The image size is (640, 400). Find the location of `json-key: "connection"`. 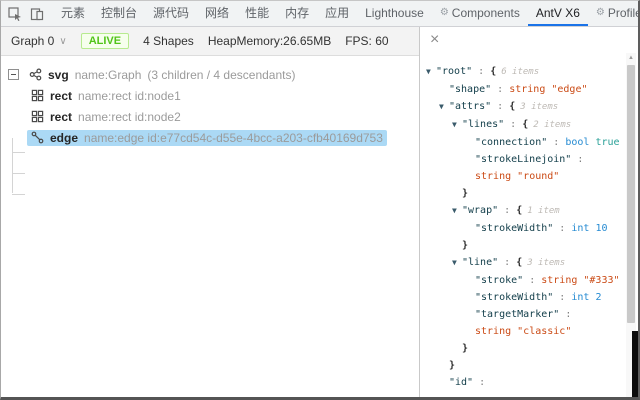

json-key: "connection" is located at coordinates (511, 142).